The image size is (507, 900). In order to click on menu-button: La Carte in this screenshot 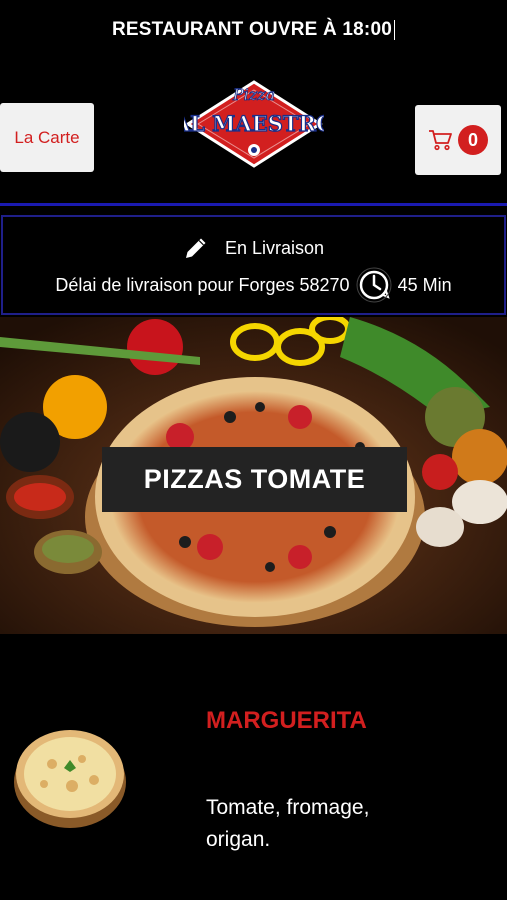, I will do `click(47, 137)`.